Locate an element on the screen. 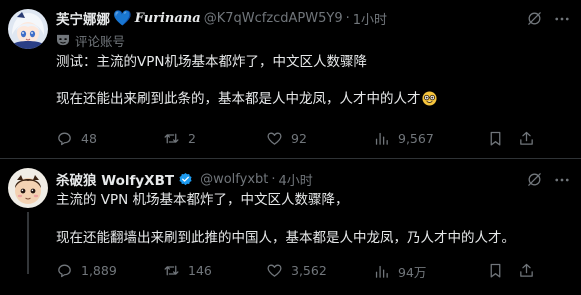  views-button: 9,567 is located at coordinates (403, 138).